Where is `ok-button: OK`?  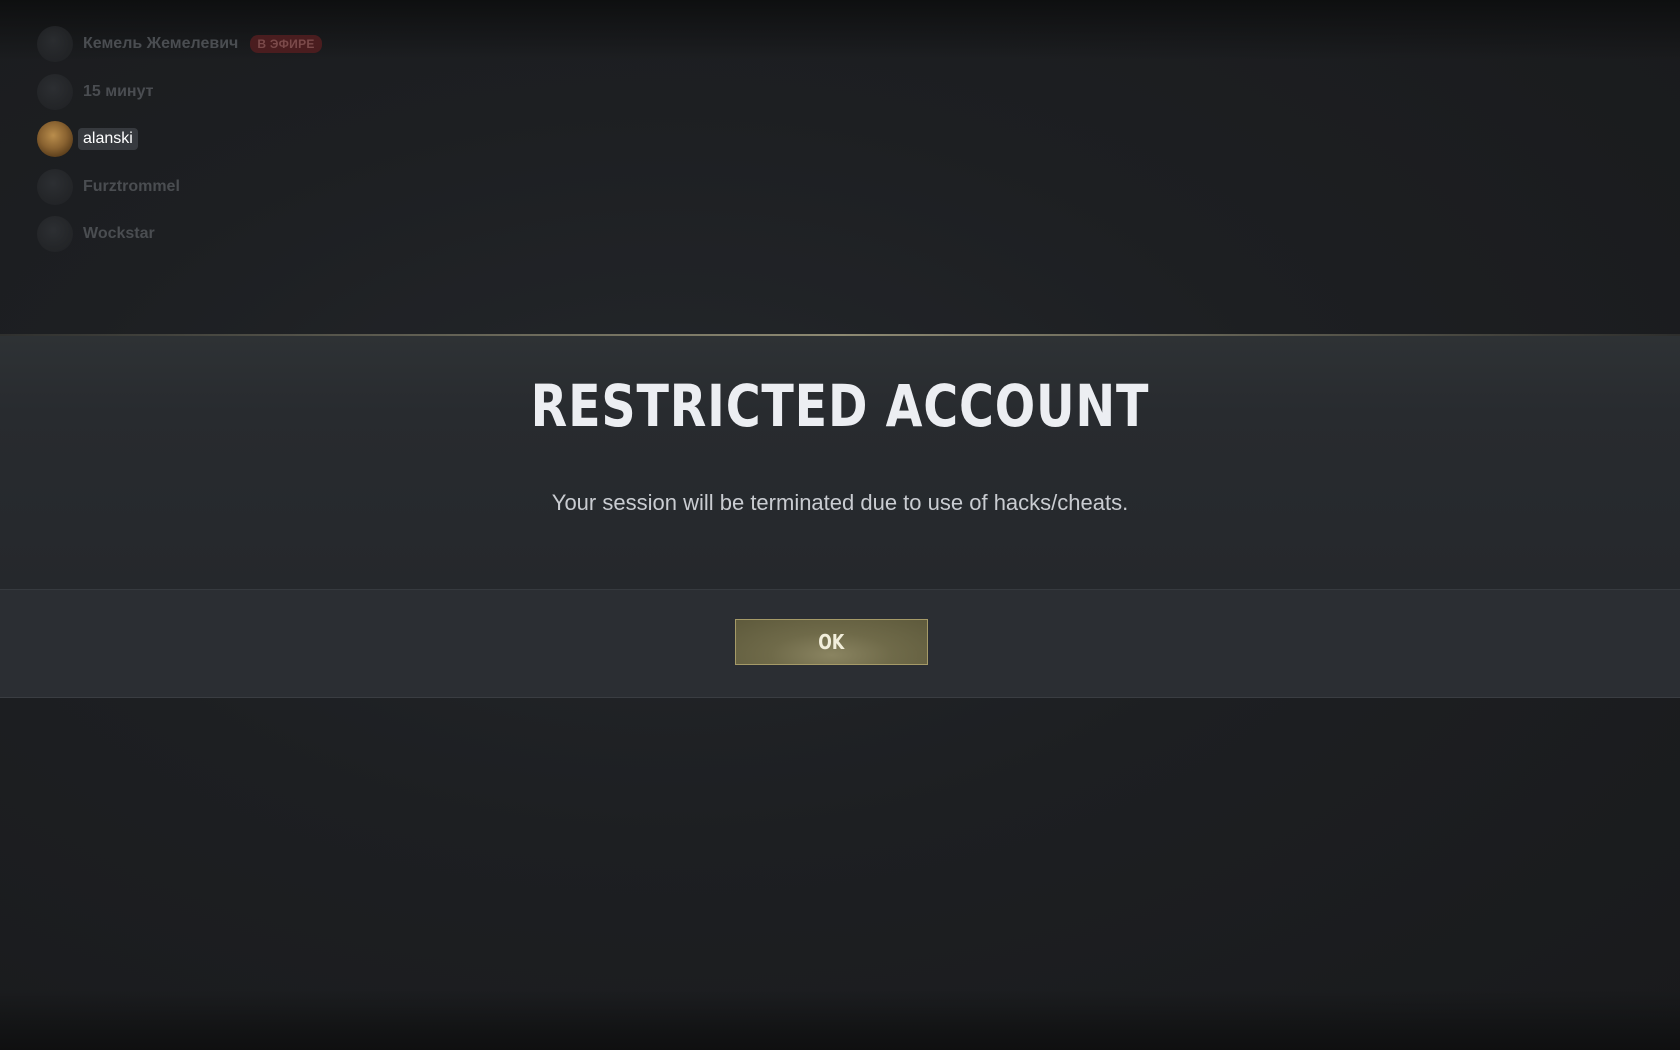
ok-button: OK is located at coordinates (831, 642).